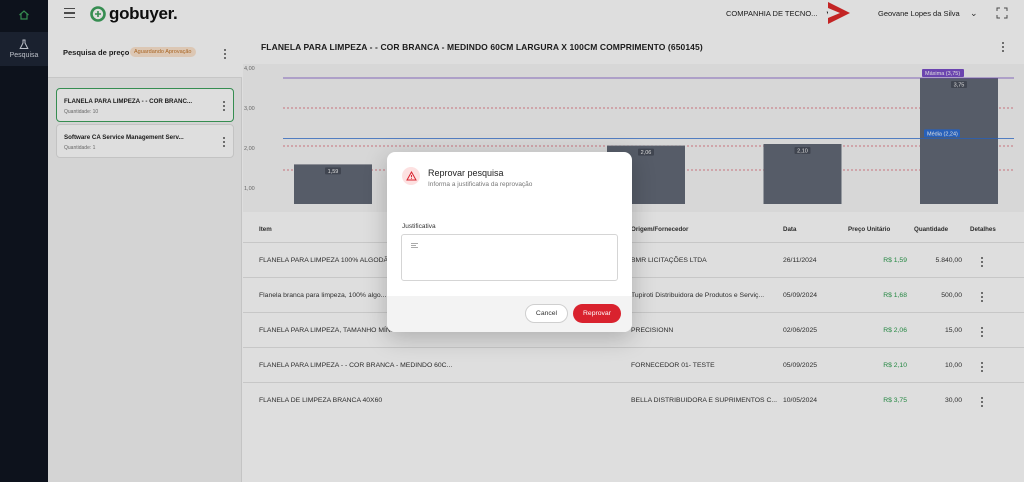 The width and height of the screenshot is (1024, 482). I want to click on text-lines-icon, so click(414, 245).